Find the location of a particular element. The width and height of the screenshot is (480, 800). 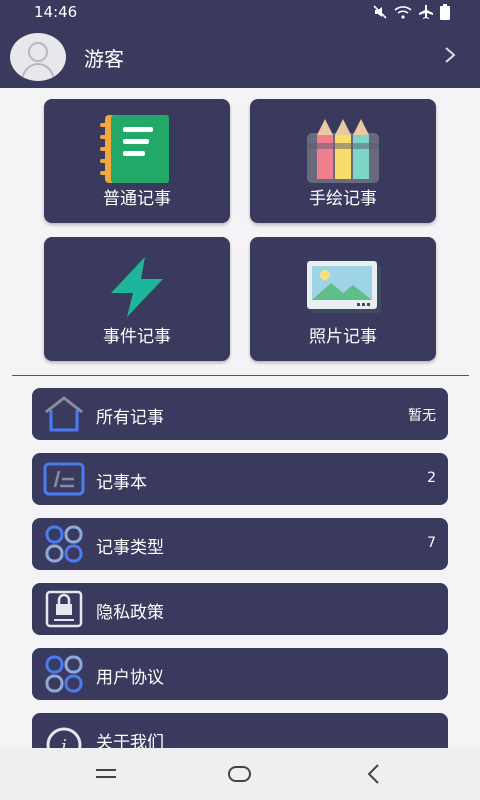

menu-item-label: 记事类型 is located at coordinates (130, 548).